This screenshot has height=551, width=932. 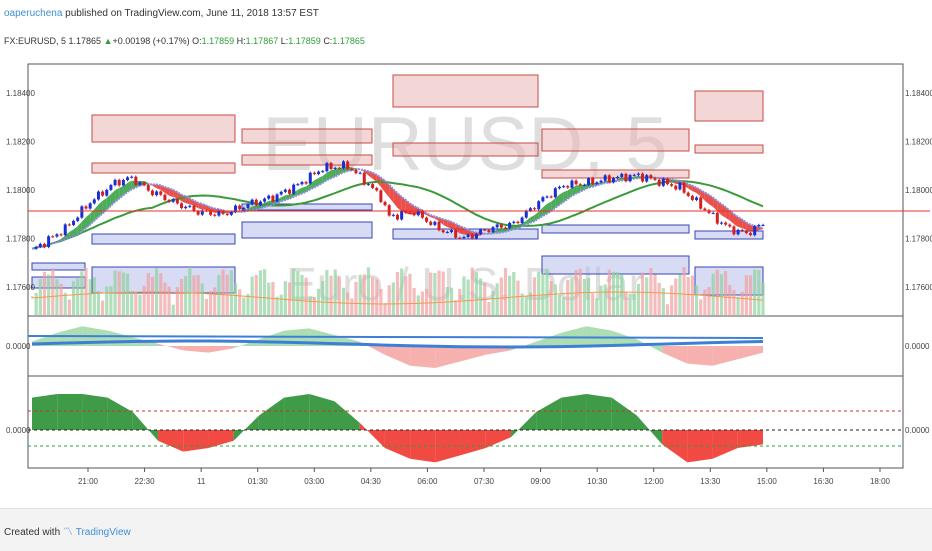 I want to click on oscillator-area, so click(x=195, y=441).